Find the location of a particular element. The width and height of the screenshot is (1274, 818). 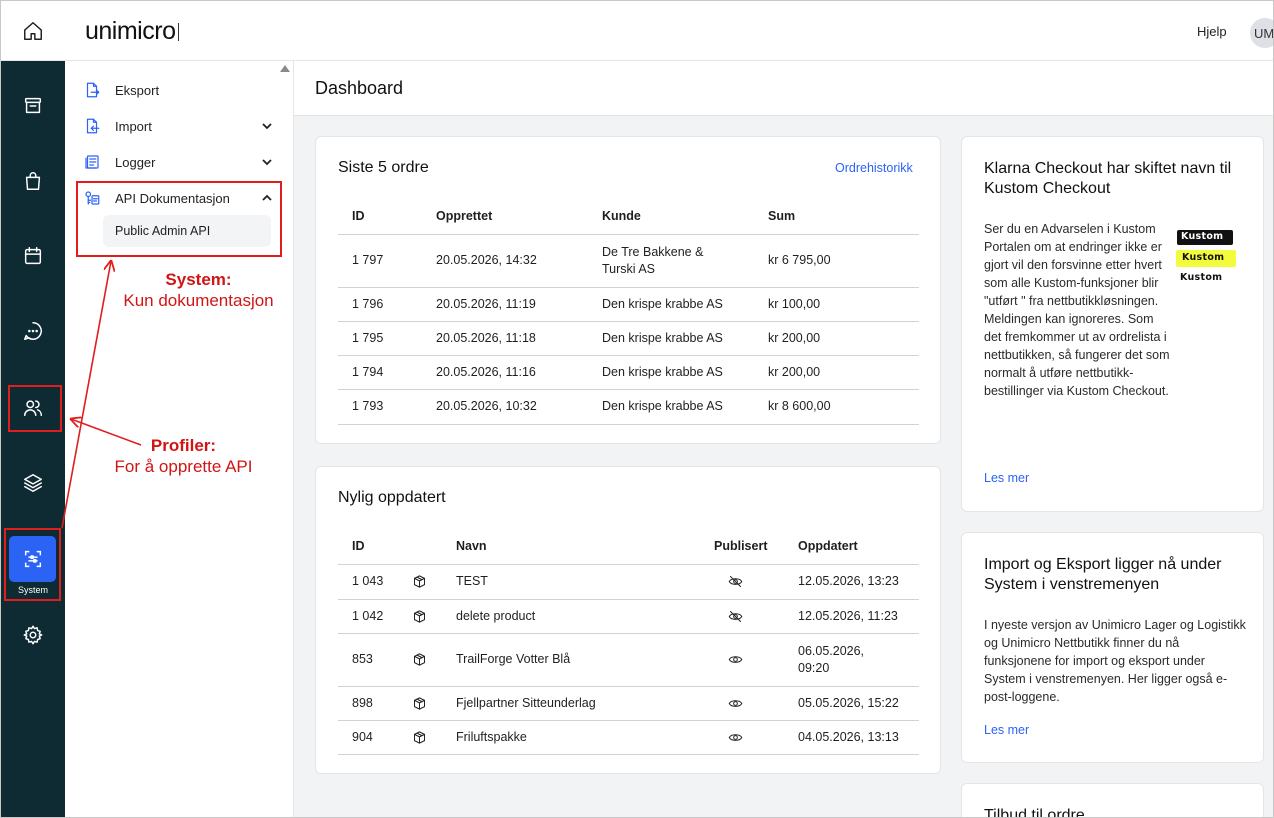

log-icon is located at coordinates (92, 162).